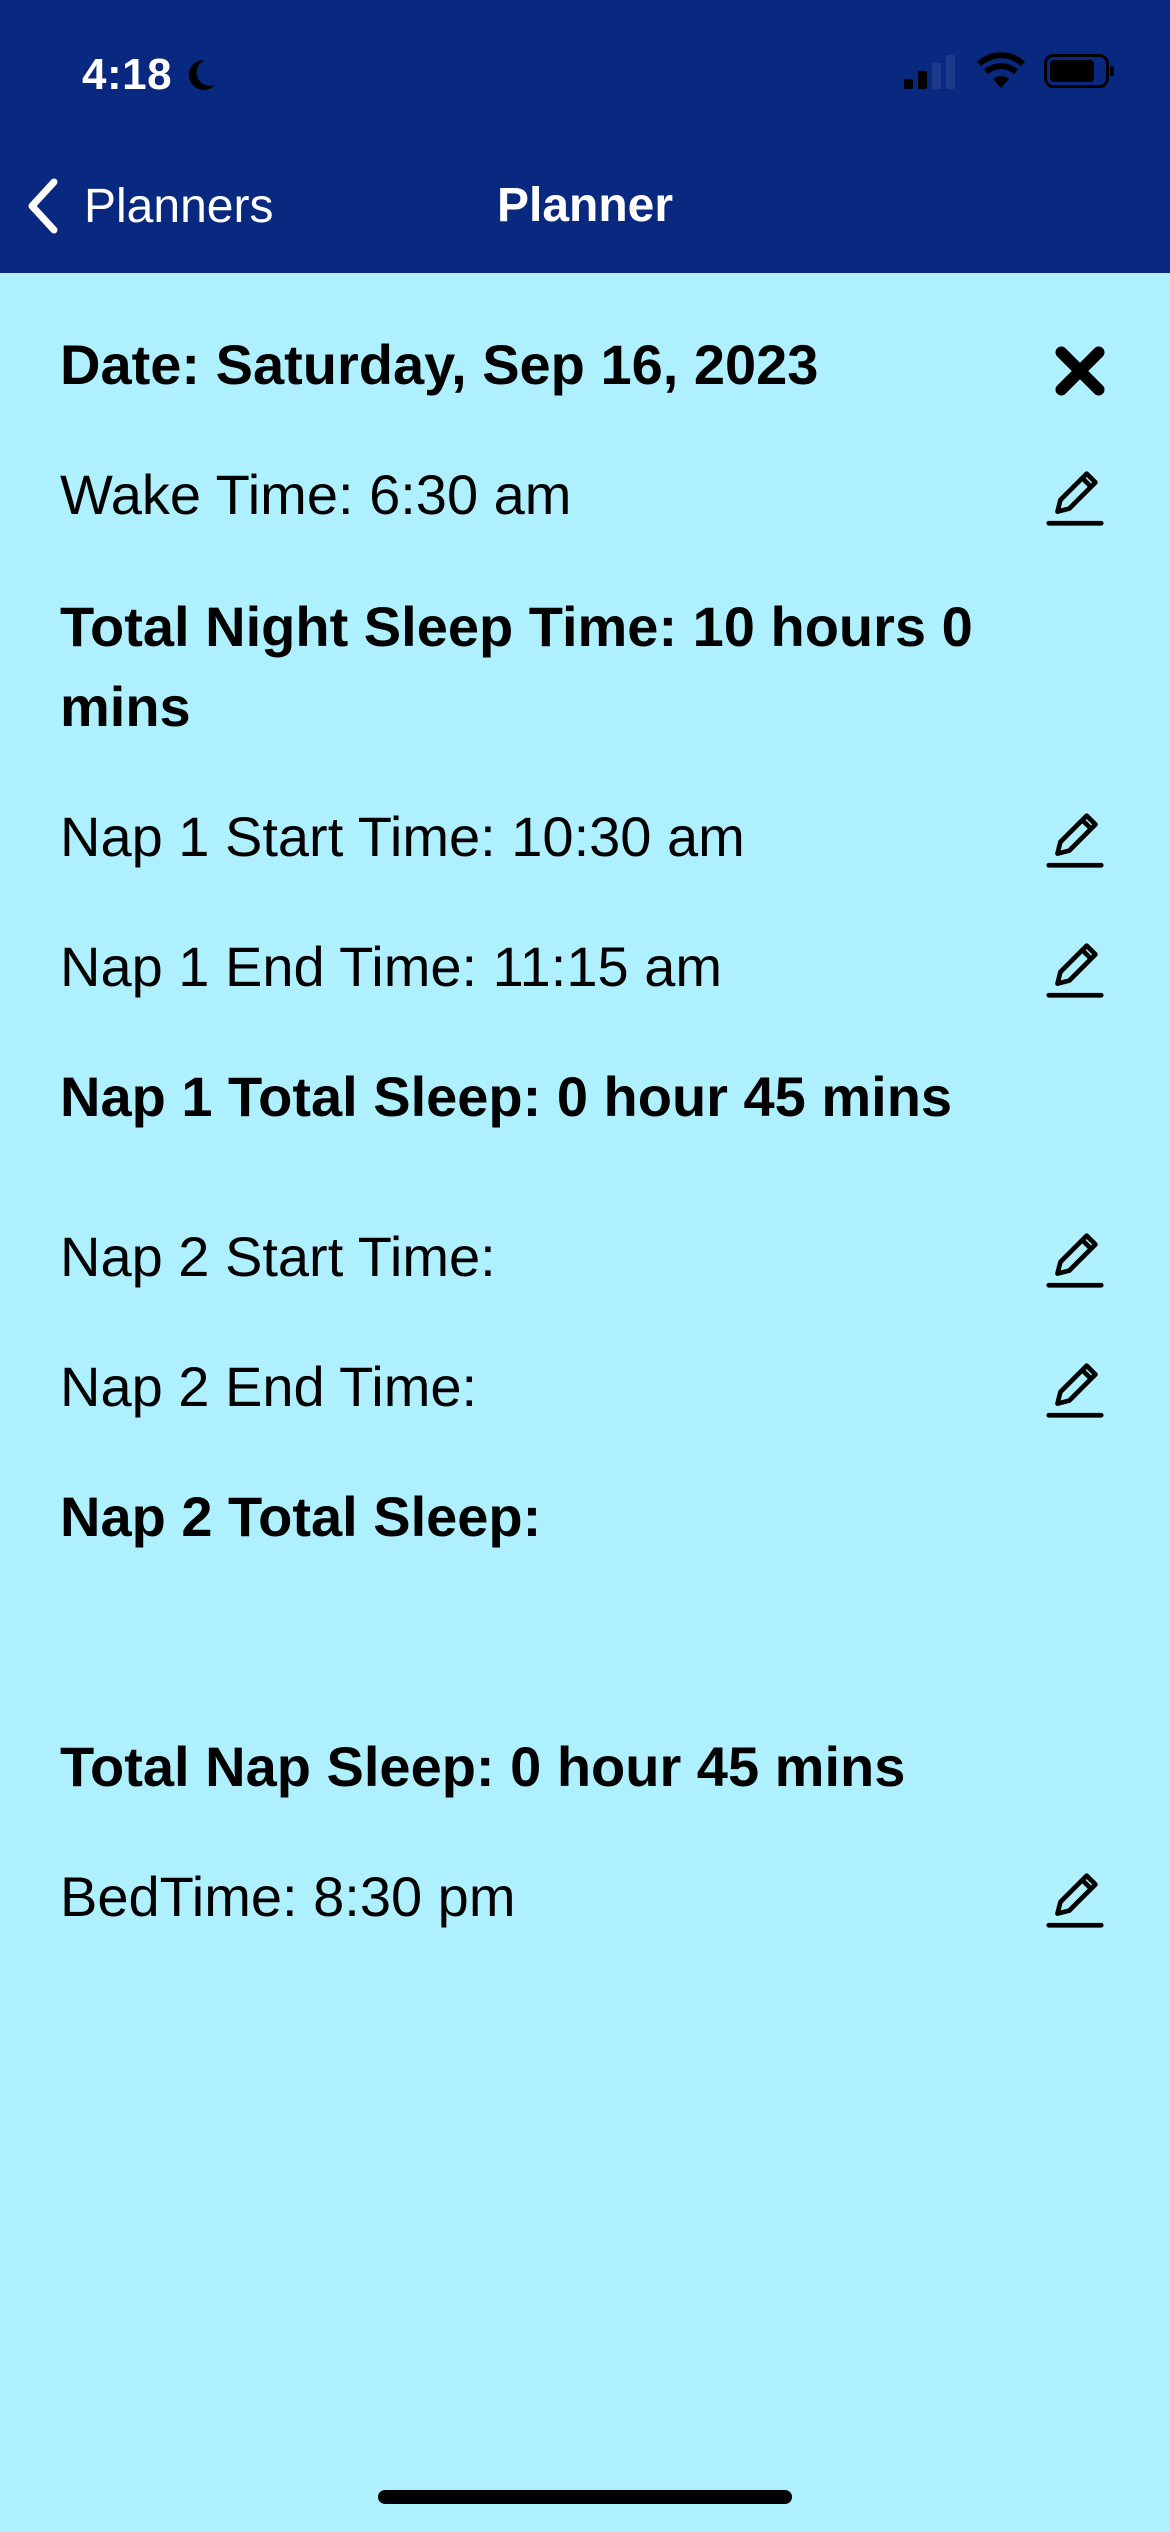  I want to click on top-bar: 4:18 Planners Planner, so click(585, 136).